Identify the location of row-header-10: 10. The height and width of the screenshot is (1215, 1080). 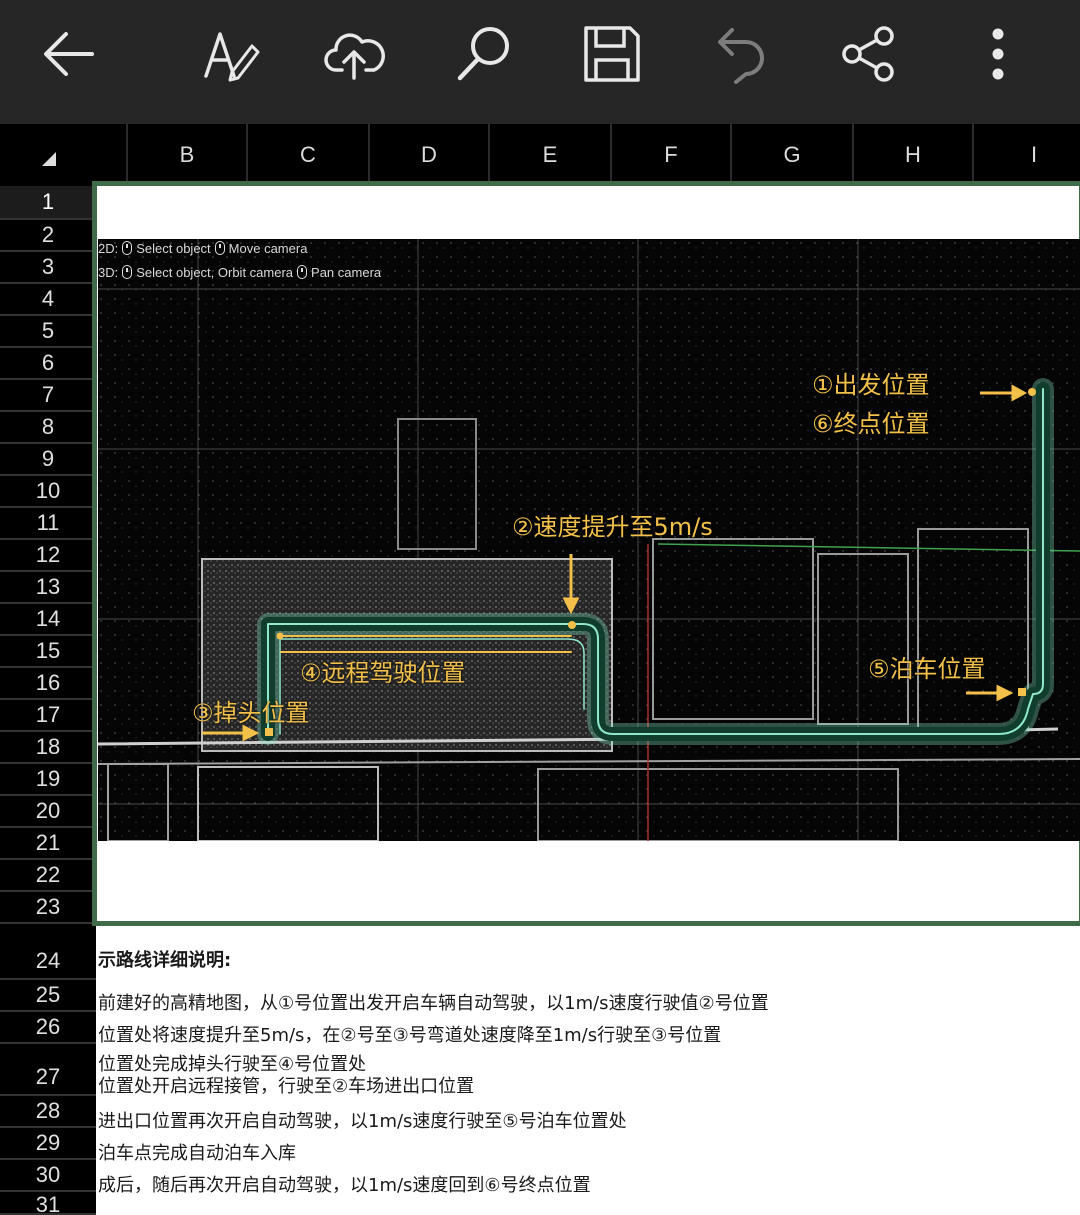
(48, 492).